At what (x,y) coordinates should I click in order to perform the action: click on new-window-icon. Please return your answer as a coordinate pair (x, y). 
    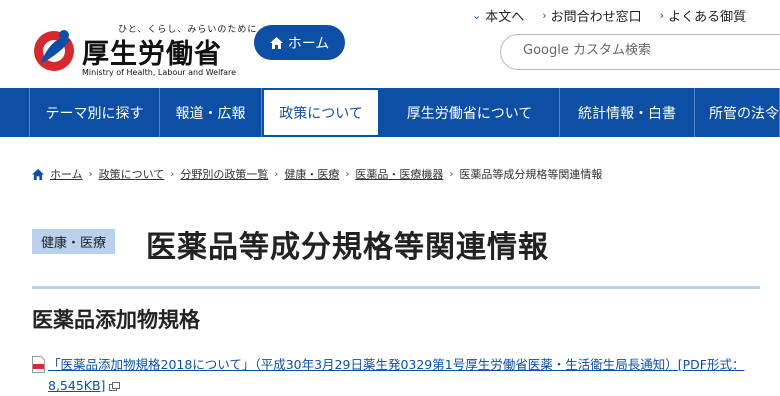
    Looking at the image, I should click on (115, 386).